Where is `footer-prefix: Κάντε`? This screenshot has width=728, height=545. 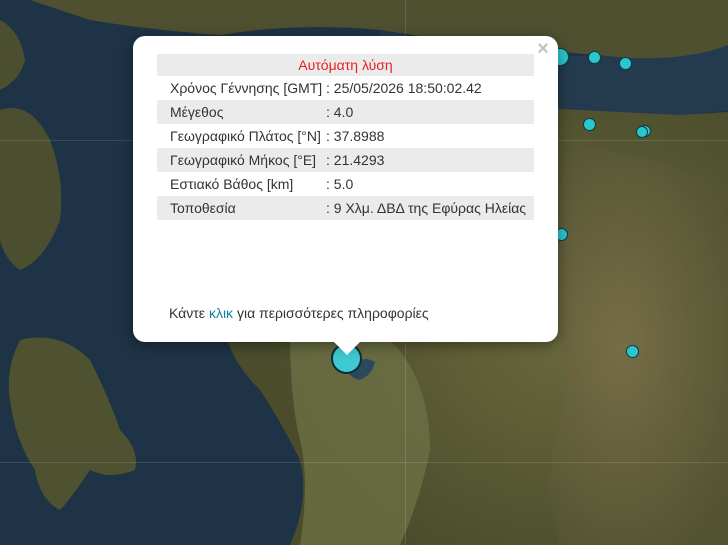 footer-prefix: Κάντε is located at coordinates (187, 313).